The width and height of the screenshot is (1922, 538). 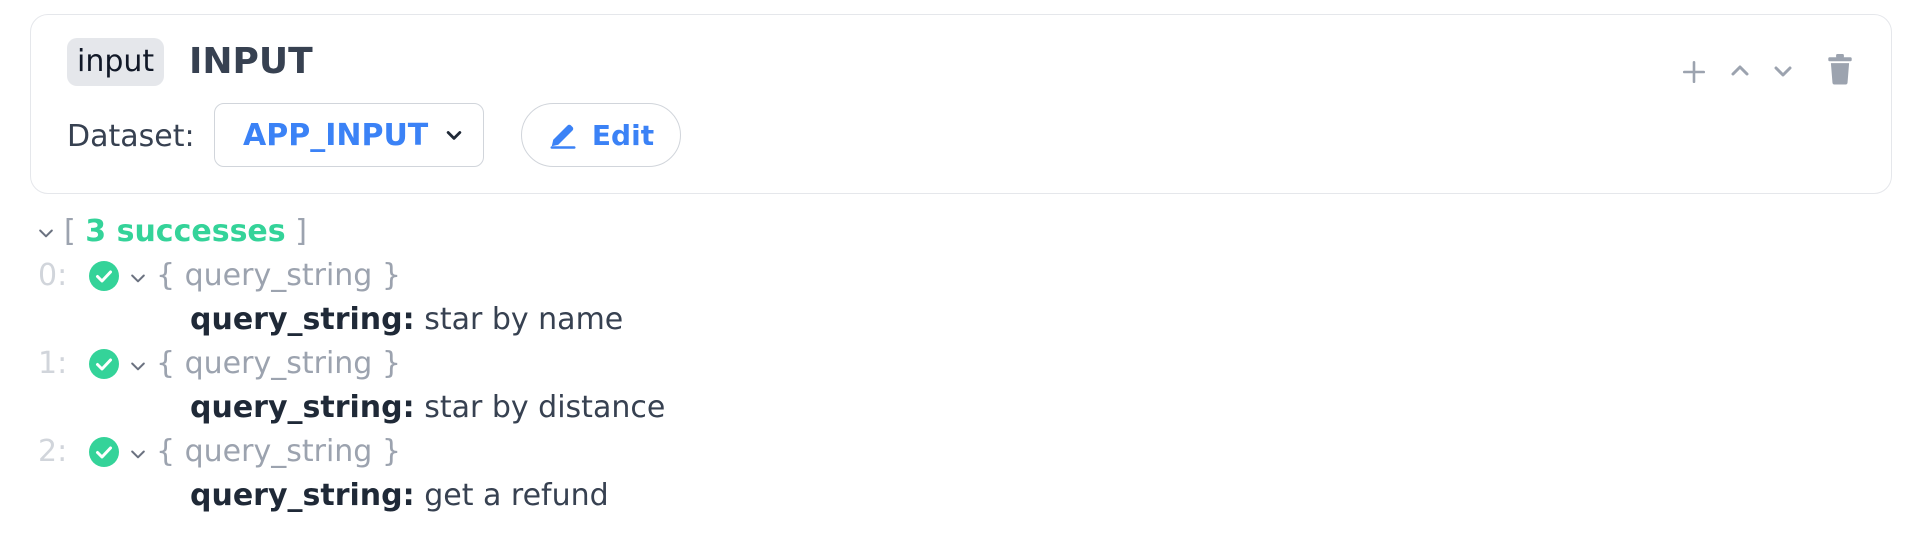 I want to click on field-value: star by name, so click(x=524, y=319).